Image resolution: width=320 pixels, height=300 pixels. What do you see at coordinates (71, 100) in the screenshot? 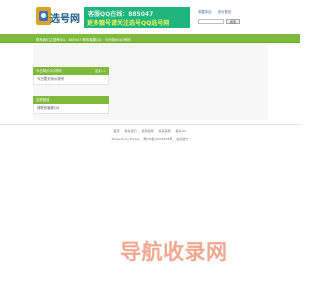
I see `panel-header: 友情链接` at bounding box center [71, 100].